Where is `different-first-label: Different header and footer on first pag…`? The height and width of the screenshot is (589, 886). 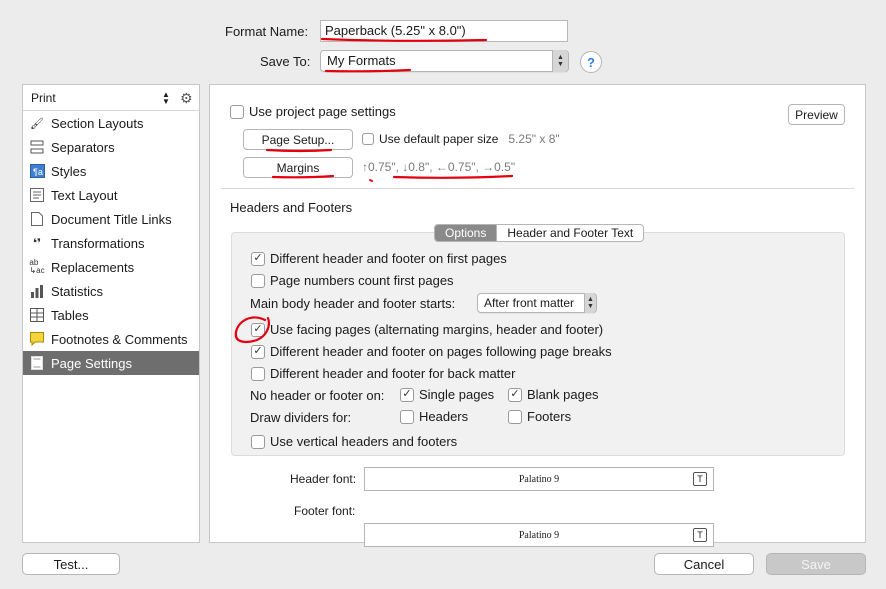 different-first-label: Different header and footer on first pag… is located at coordinates (388, 258).